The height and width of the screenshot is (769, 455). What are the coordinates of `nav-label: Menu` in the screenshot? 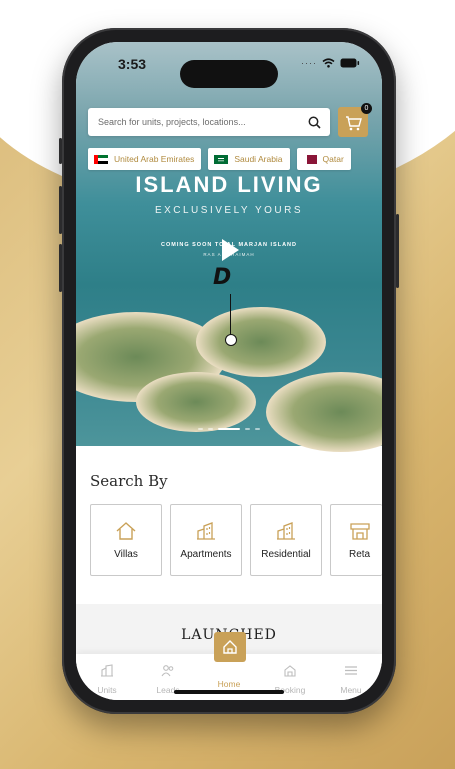 It's located at (351, 690).